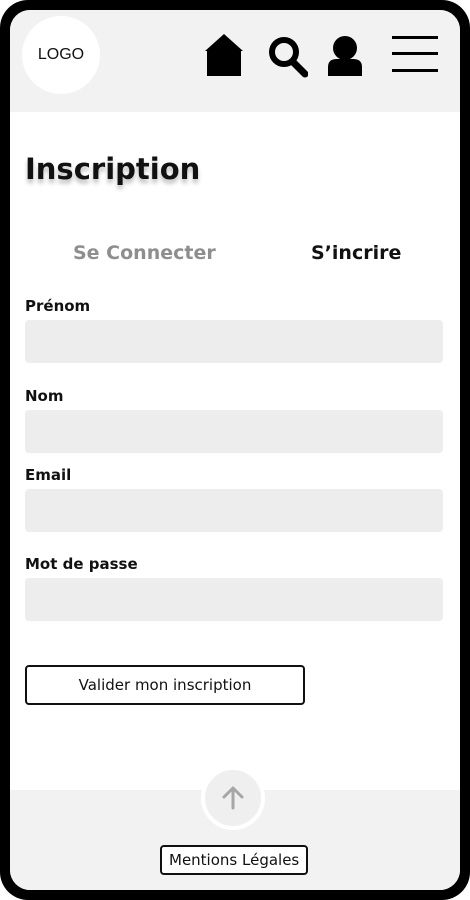 The width and height of the screenshot is (470, 900). I want to click on submit-button: Valider mon inscription, so click(165, 685).